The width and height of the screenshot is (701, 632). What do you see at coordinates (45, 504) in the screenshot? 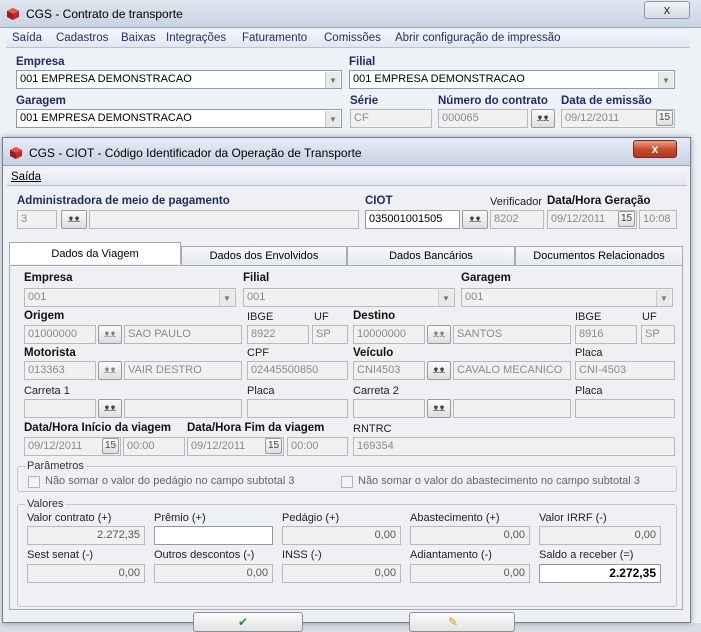
I see `valores-title: Valores` at bounding box center [45, 504].